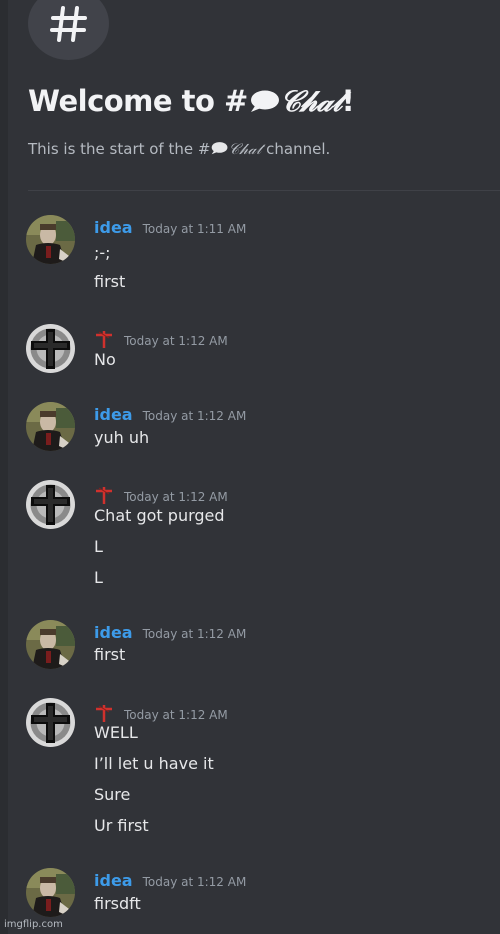 The height and width of the screenshot is (934, 500). Describe the element at coordinates (102, 252) in the screenshot. I see `message-text: ;-;` at that location.